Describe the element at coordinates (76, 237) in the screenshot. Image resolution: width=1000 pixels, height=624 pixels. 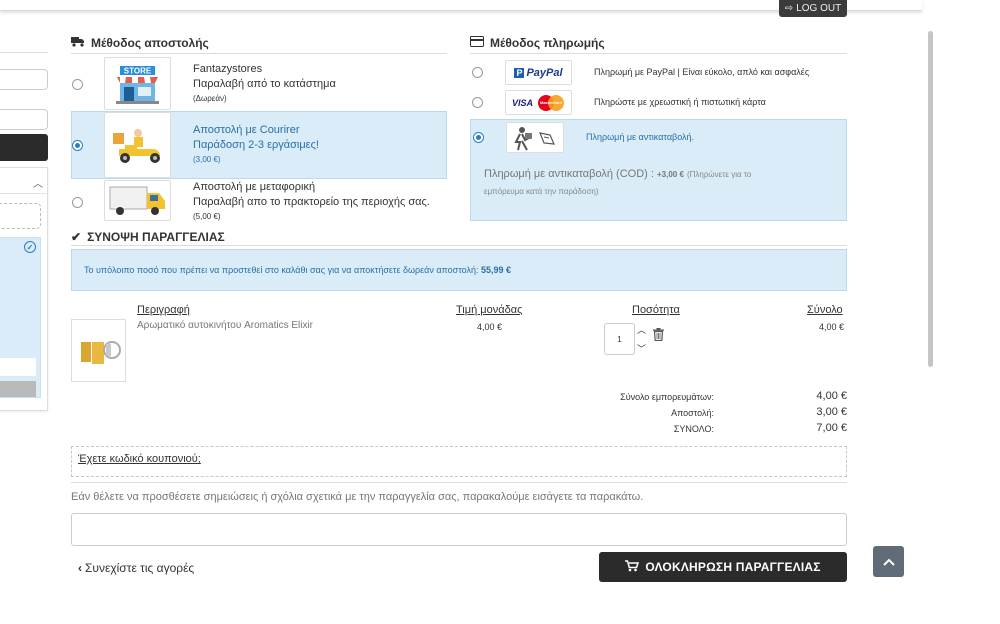
I see `checkmark-icon: ✔` at that location.